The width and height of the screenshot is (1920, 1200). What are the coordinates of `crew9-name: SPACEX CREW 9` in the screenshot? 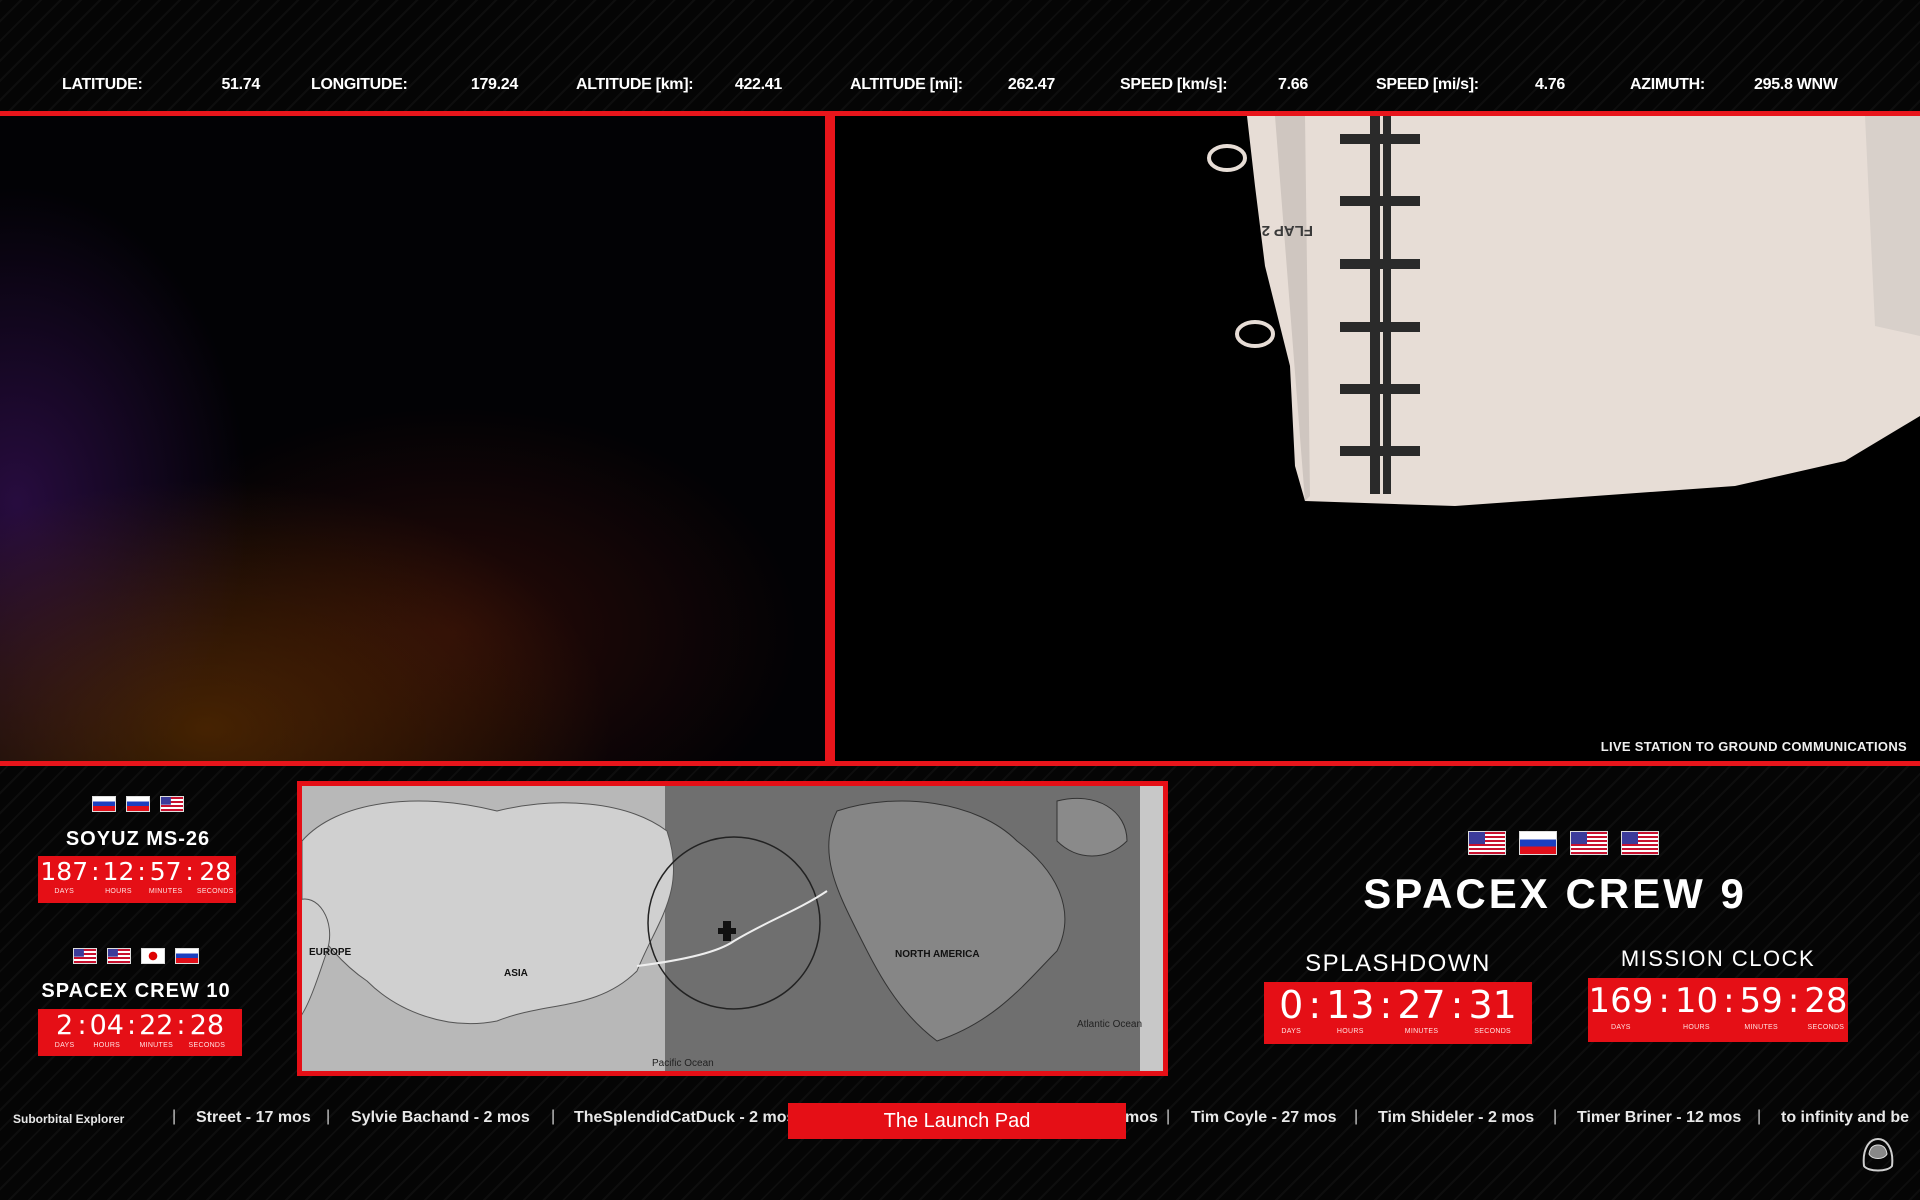 It's located at (1555, 893).